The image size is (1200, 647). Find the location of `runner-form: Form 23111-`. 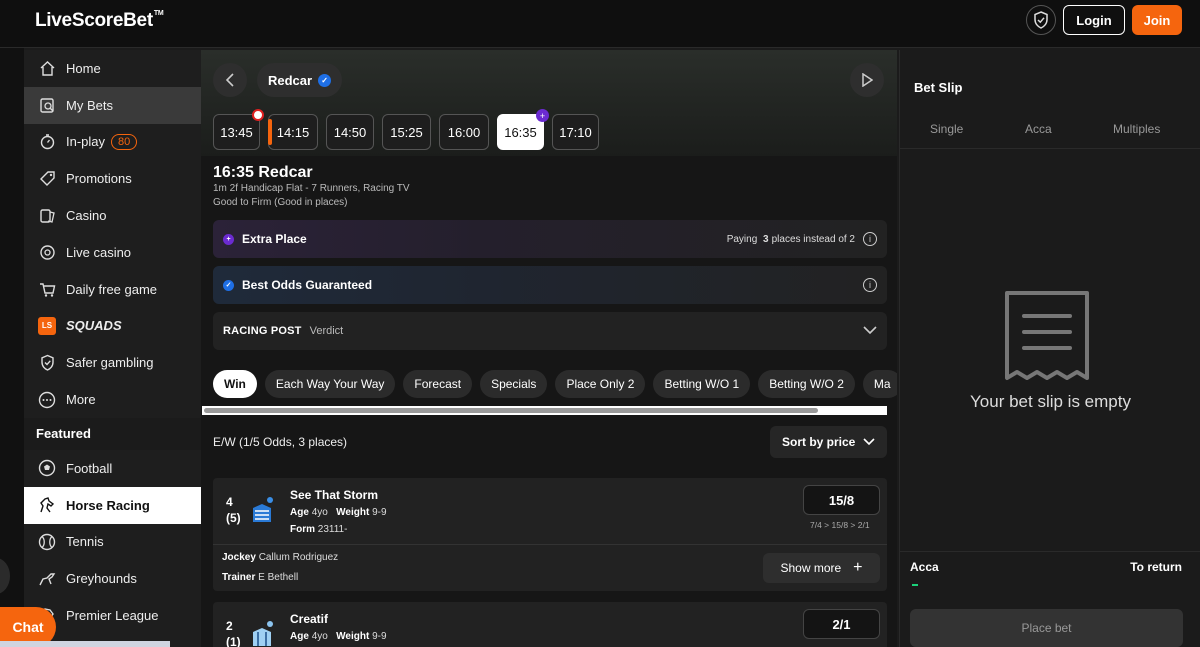

runner-form: Form 23111- is located at coordinates (319, 529).